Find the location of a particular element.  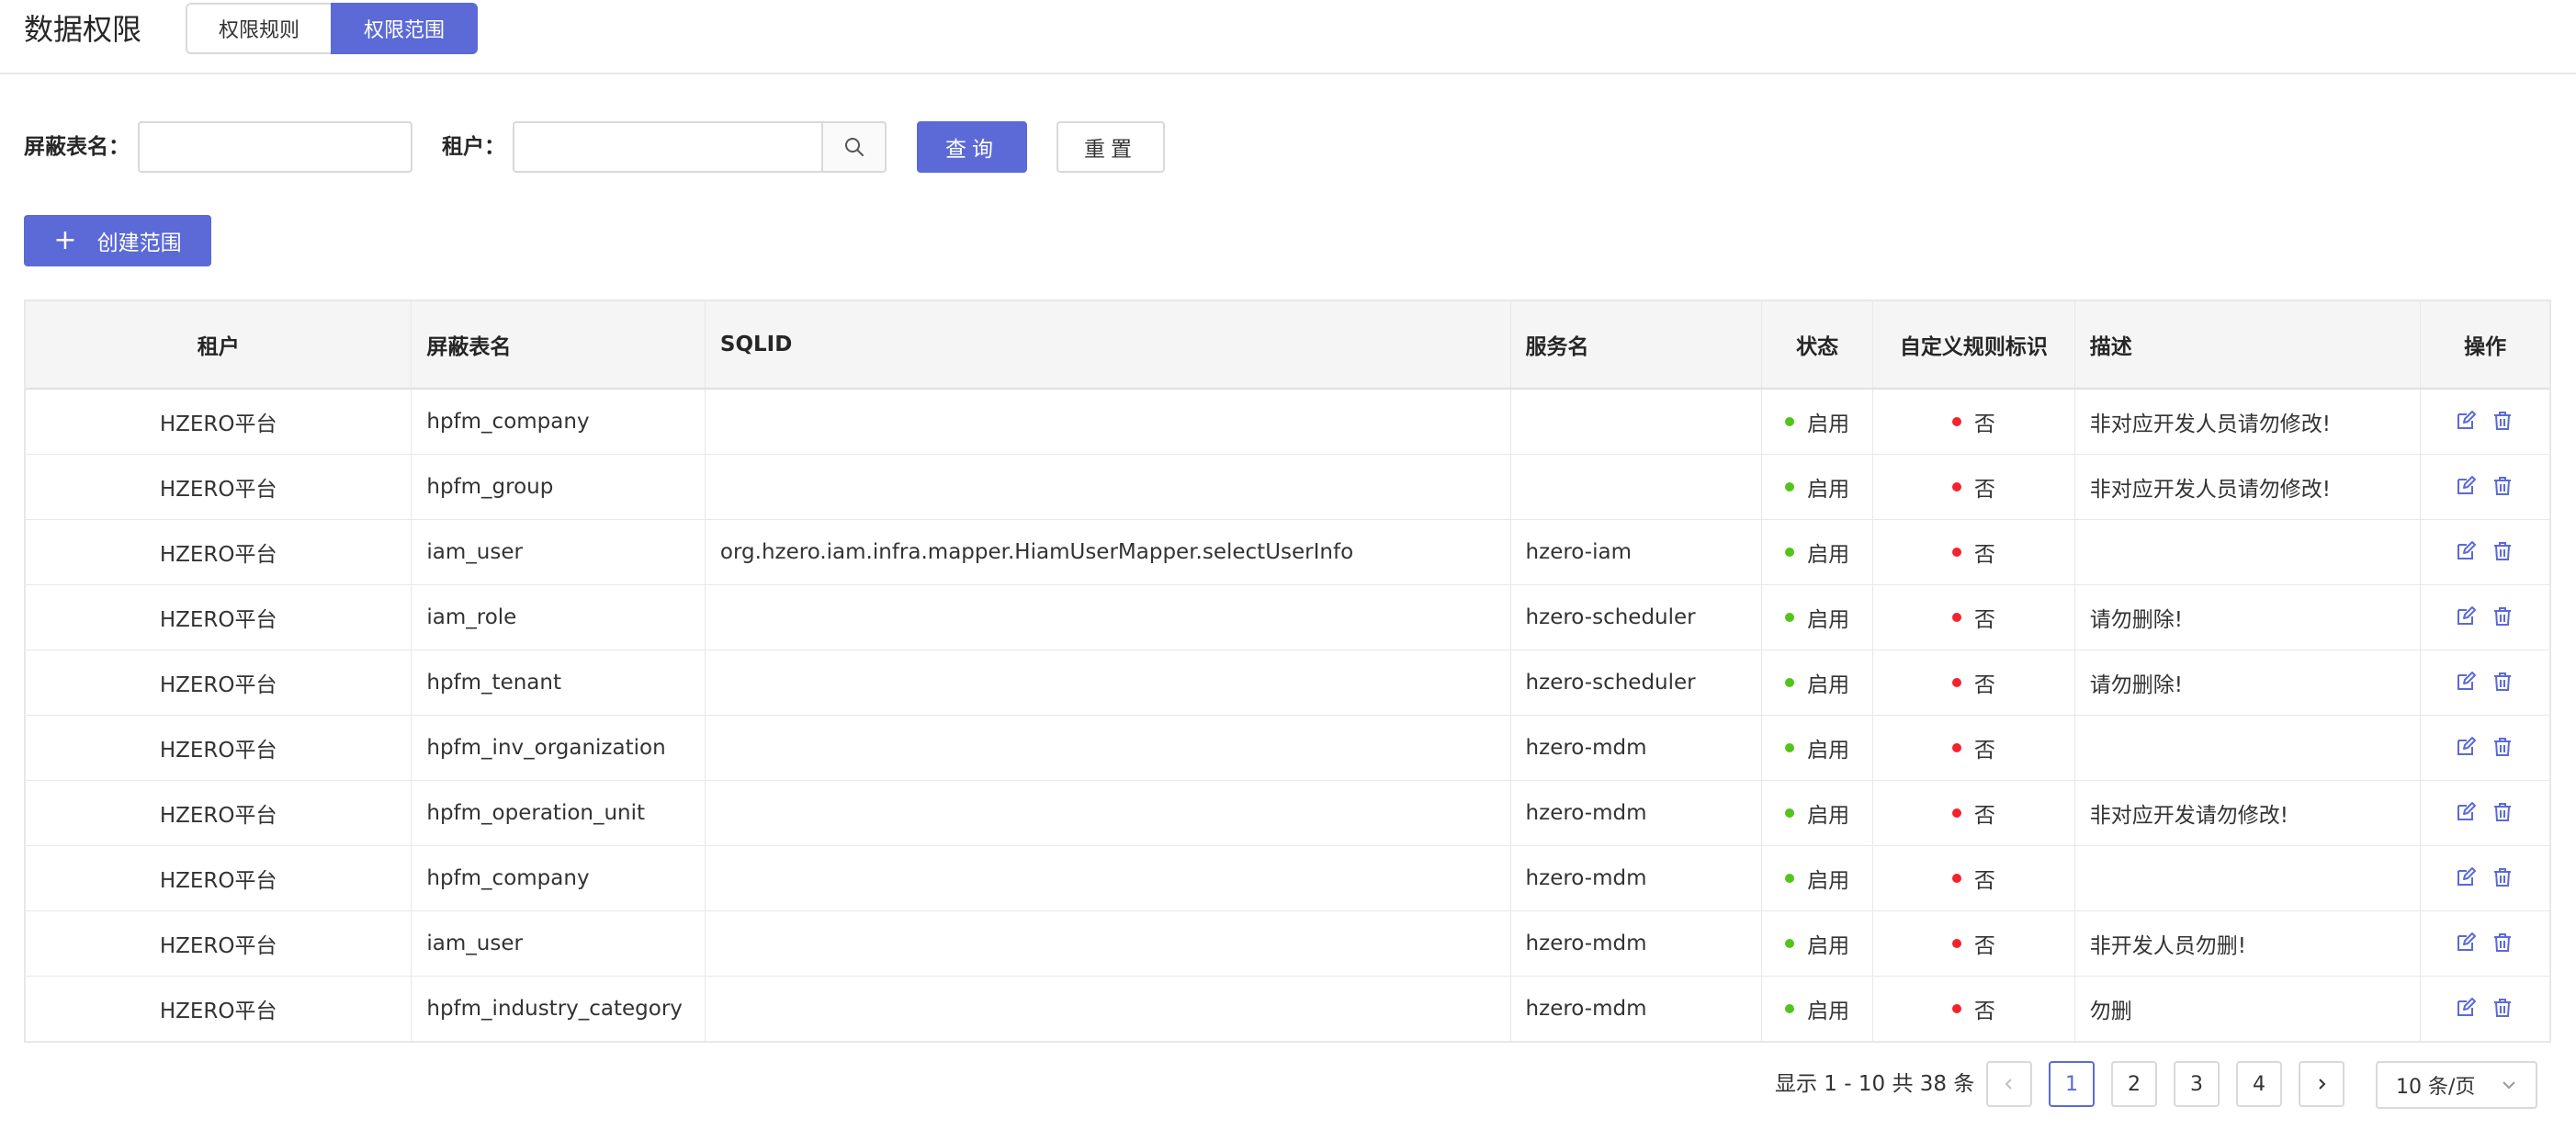

column-header-sqlid: SQLID is located at coordinates (1108, 344).